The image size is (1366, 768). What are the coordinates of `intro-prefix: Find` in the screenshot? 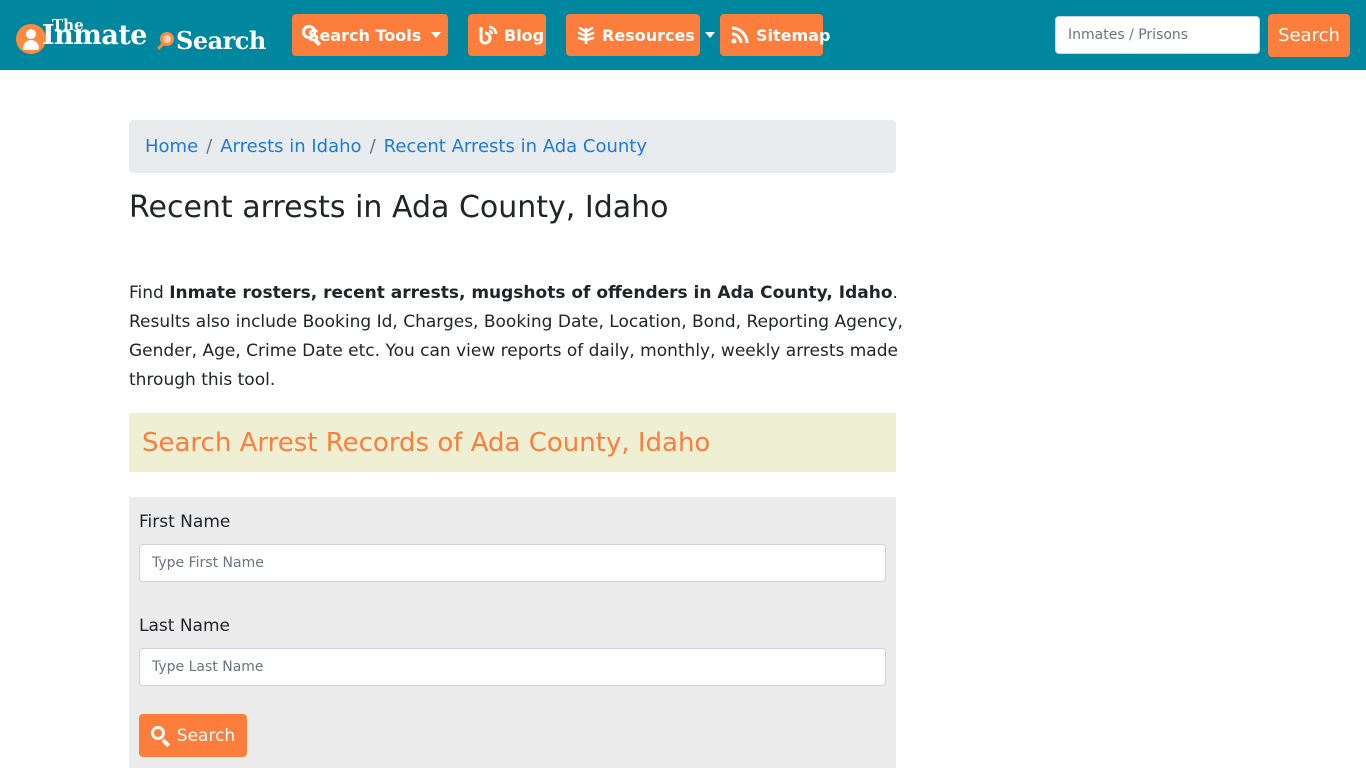 It's located at (149, 293).